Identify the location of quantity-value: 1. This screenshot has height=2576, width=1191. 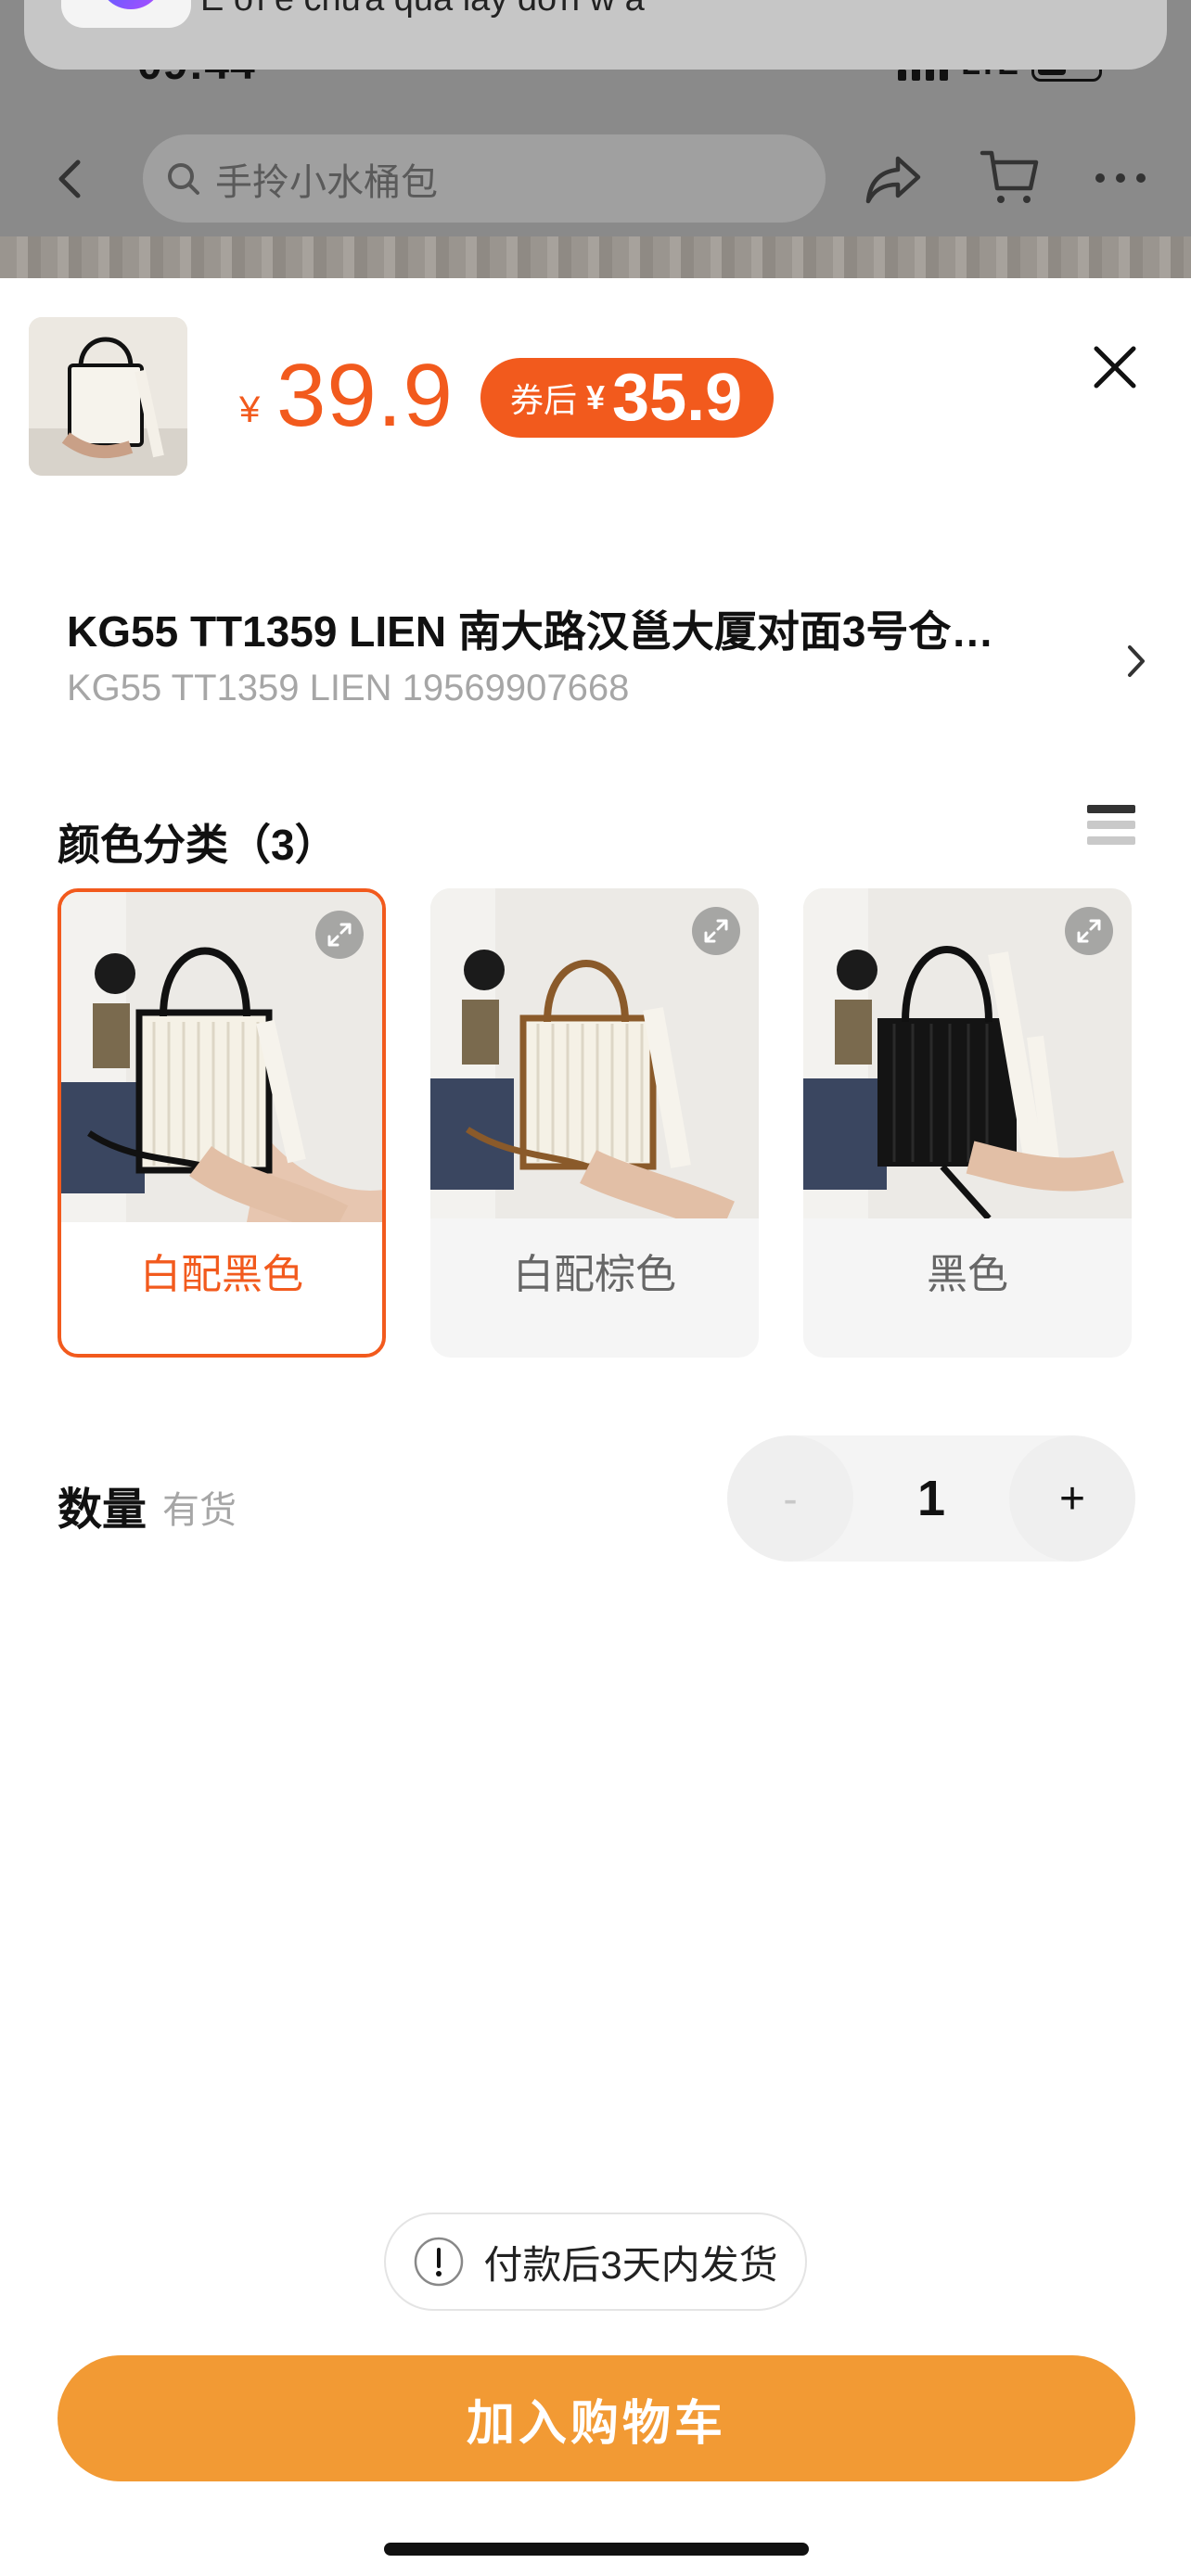
(931, 1498).